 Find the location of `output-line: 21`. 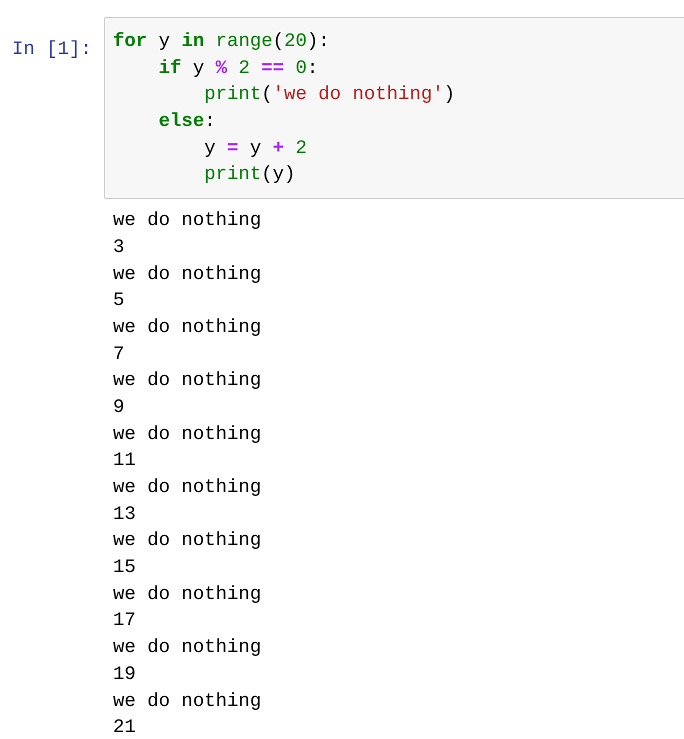

output-line: 21 is located at coordinates (125, 727).